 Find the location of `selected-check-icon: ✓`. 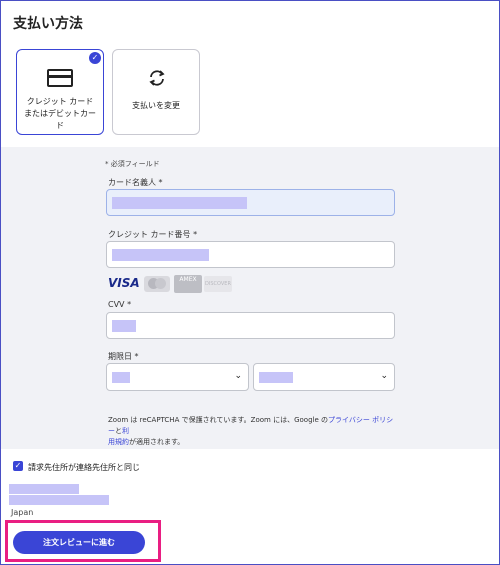

selected-check-icon: ✓ is located at coordinates (95, 58).